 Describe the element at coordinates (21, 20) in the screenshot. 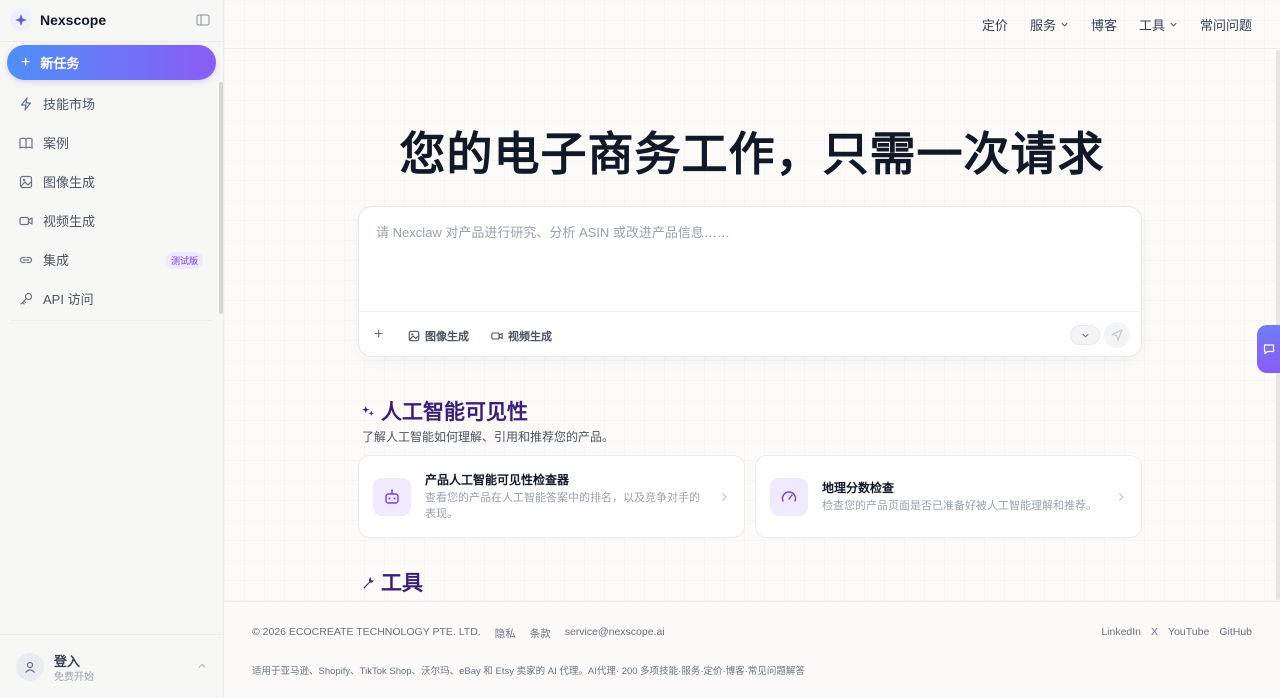

I see `nexscope-logo-icon` at that location.